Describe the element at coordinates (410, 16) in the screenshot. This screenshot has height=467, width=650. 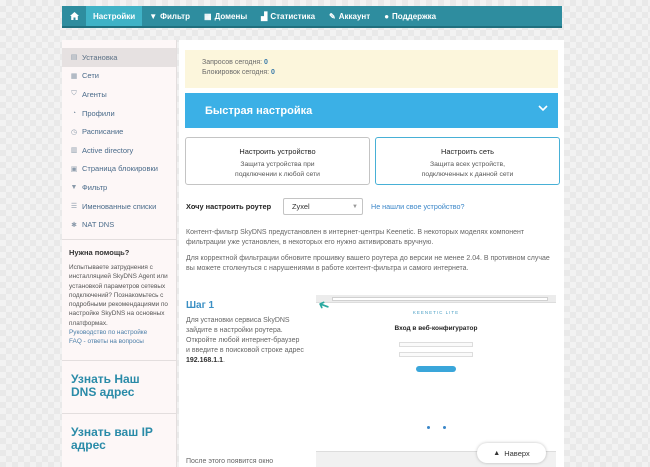
I see `nav-item-support: ● Поддержка` at that location.